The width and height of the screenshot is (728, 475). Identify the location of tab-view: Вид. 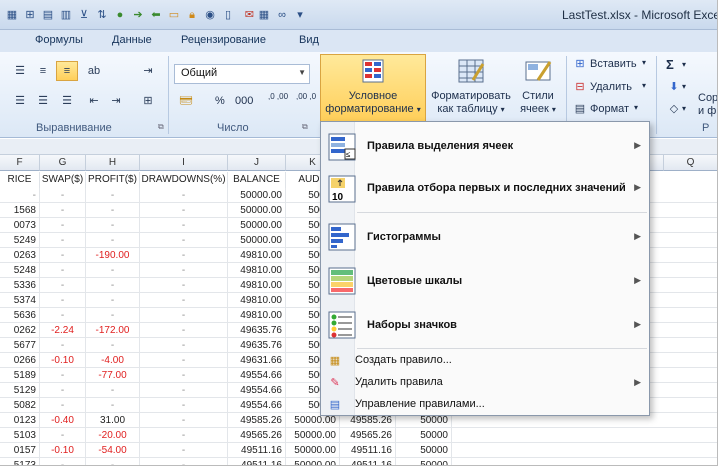
(309, 40).